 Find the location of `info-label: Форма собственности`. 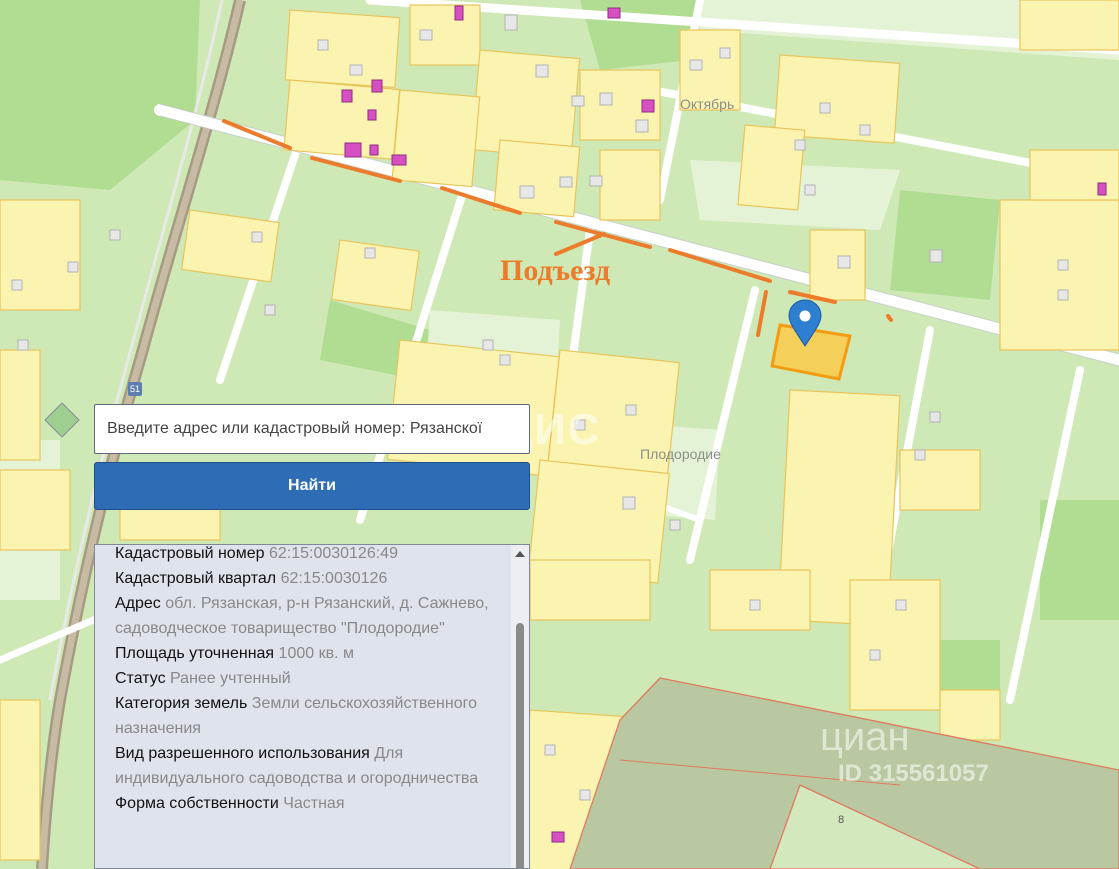

info-label: Форма собственности is located at coordinates (197, 803).